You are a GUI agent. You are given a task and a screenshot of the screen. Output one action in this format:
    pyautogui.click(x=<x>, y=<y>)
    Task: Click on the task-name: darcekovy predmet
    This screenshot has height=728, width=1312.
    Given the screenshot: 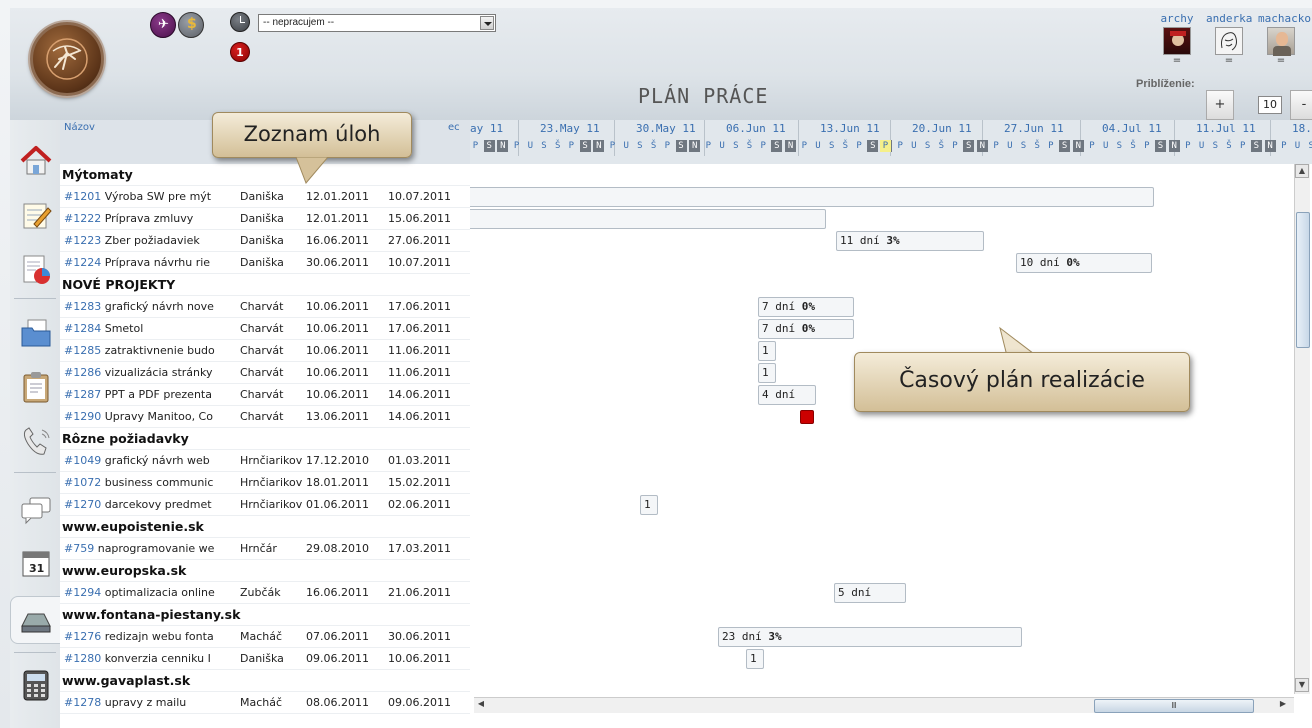 What is the action you would take?
    pyautogui.click(x=158, y=504)
    